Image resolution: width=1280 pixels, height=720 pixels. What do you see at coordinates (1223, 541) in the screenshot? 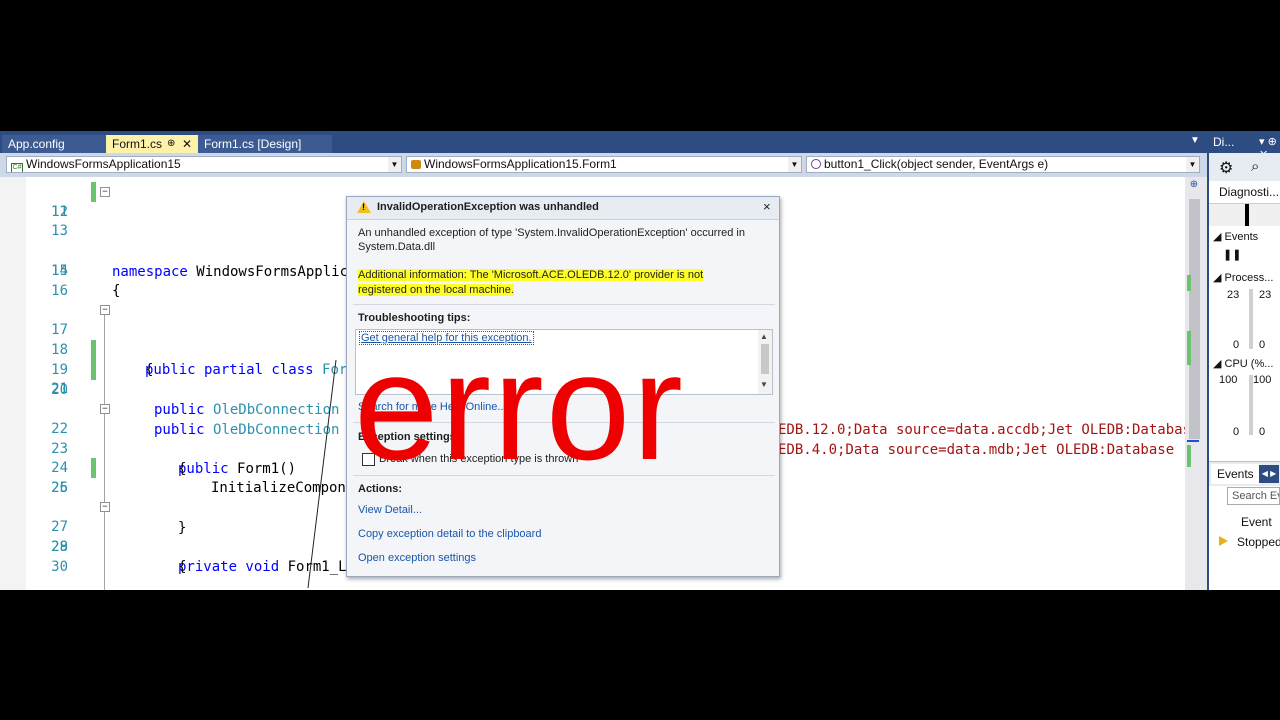
I see `arrow-right-icon` at bounding box center [1223, 541].